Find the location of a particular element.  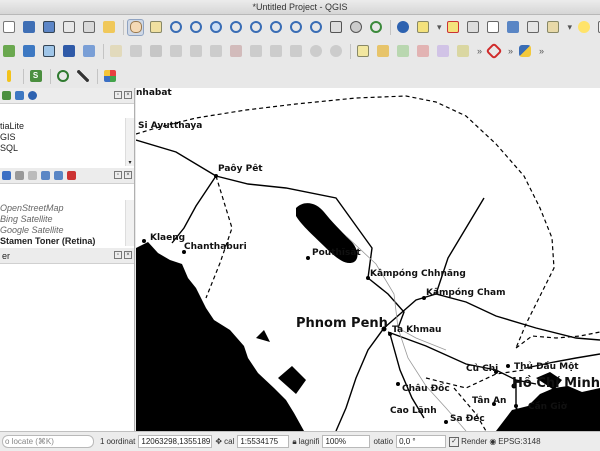

rotation-field: 0,0 ° is located at coordinates (421, 441).